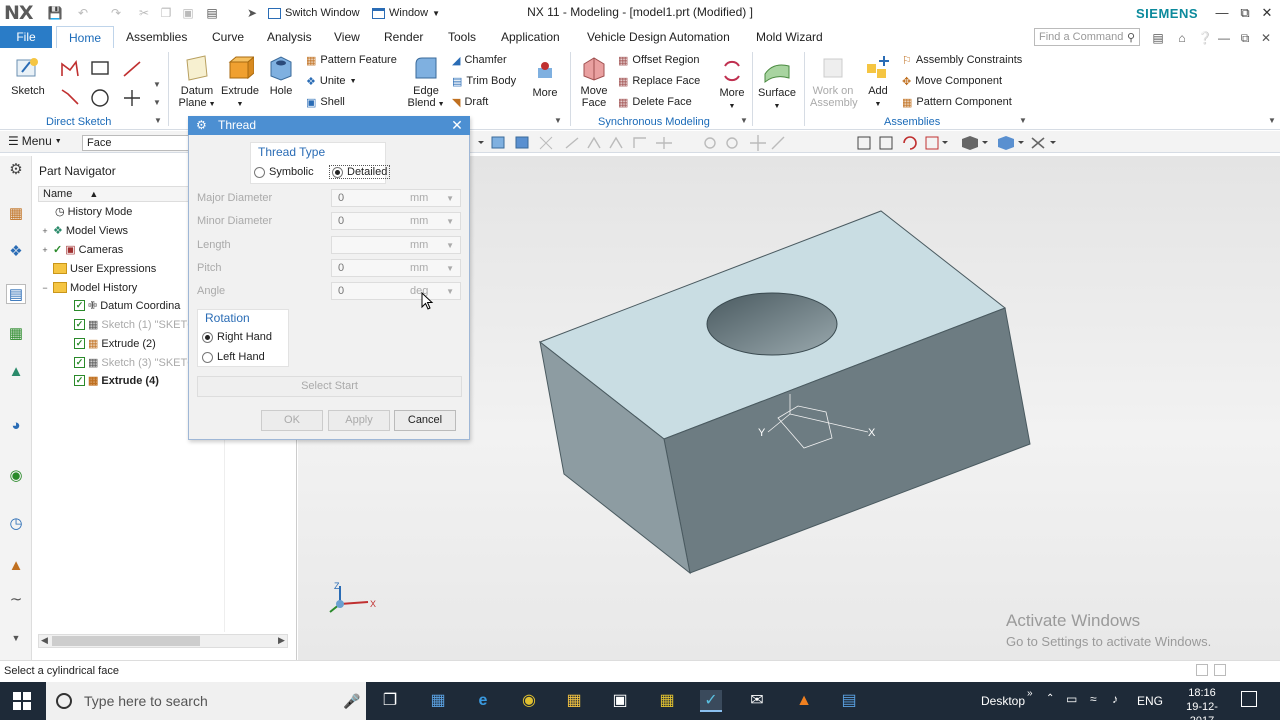 This screenshot has height=720, width=1280. What do you see at coordinates (655, 102) in the screenshot?
I see `delete-face-button: ▦ Delete Face` at bounding box center [655, 102].